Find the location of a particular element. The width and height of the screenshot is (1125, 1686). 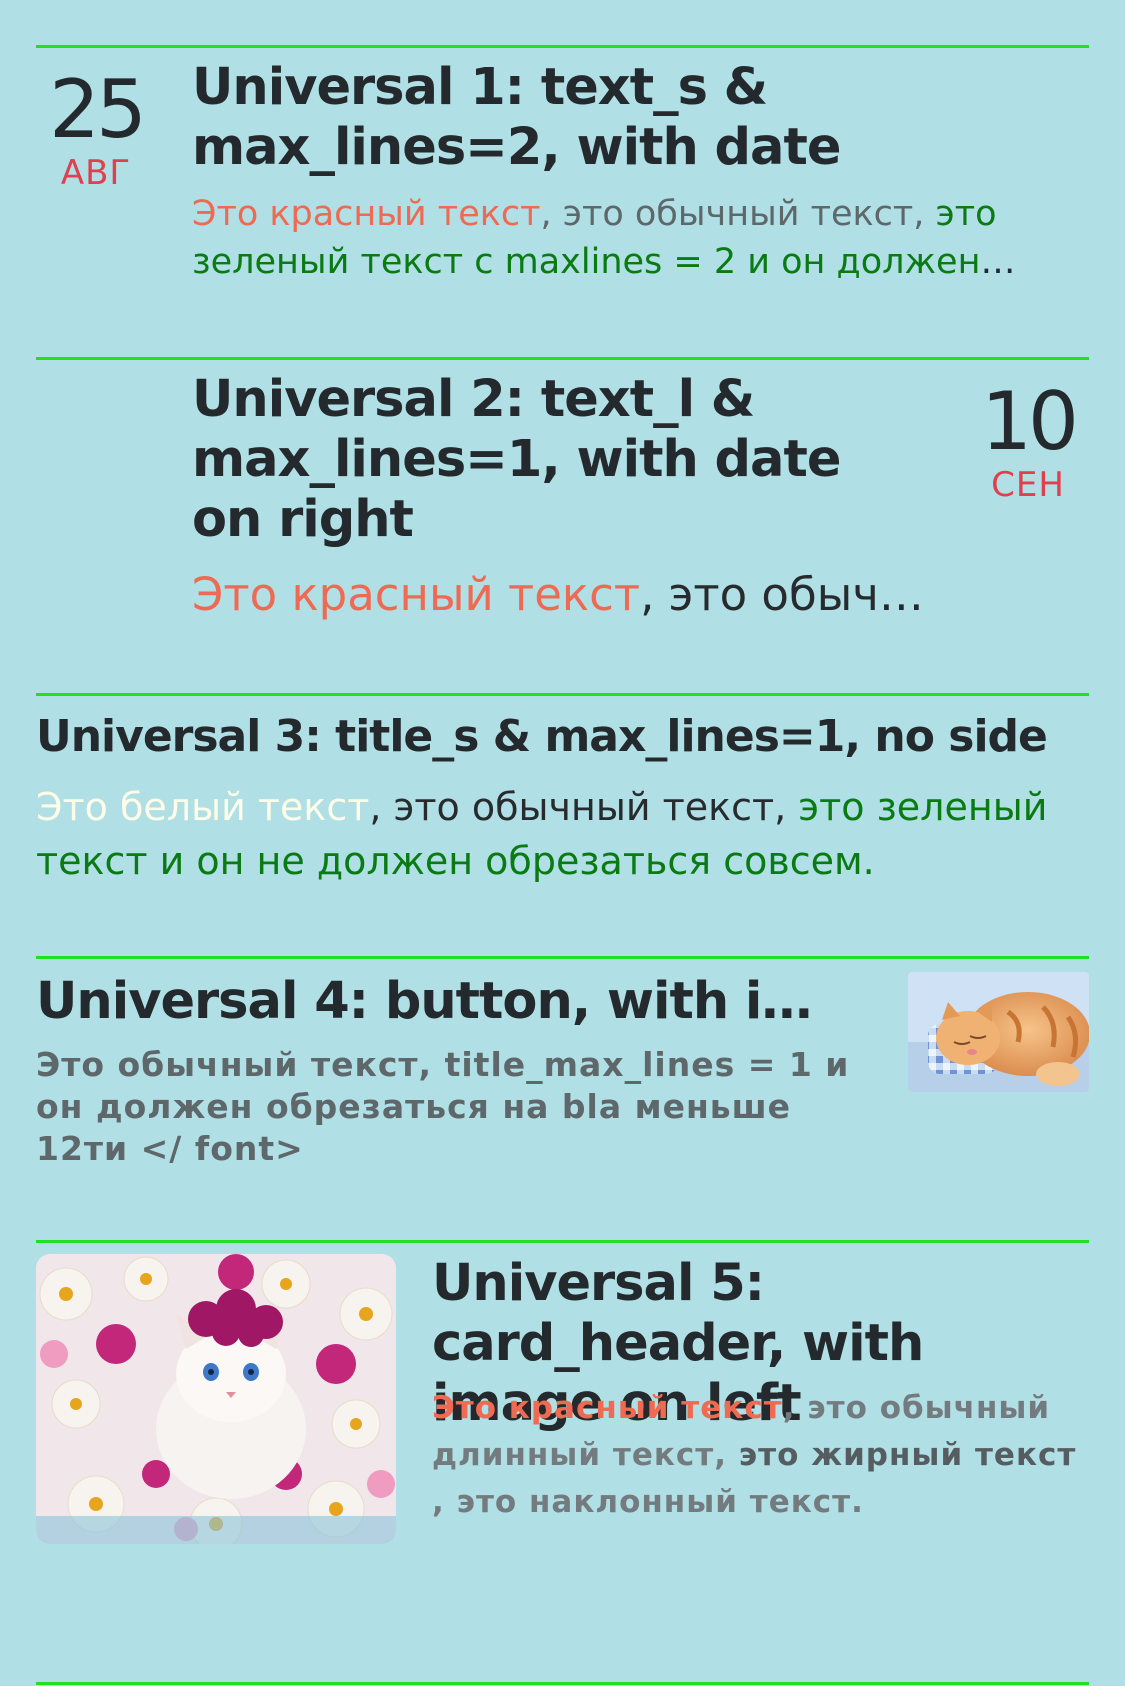

date-badge-2: 10 СЕН is located at coordinates (1028, 440).